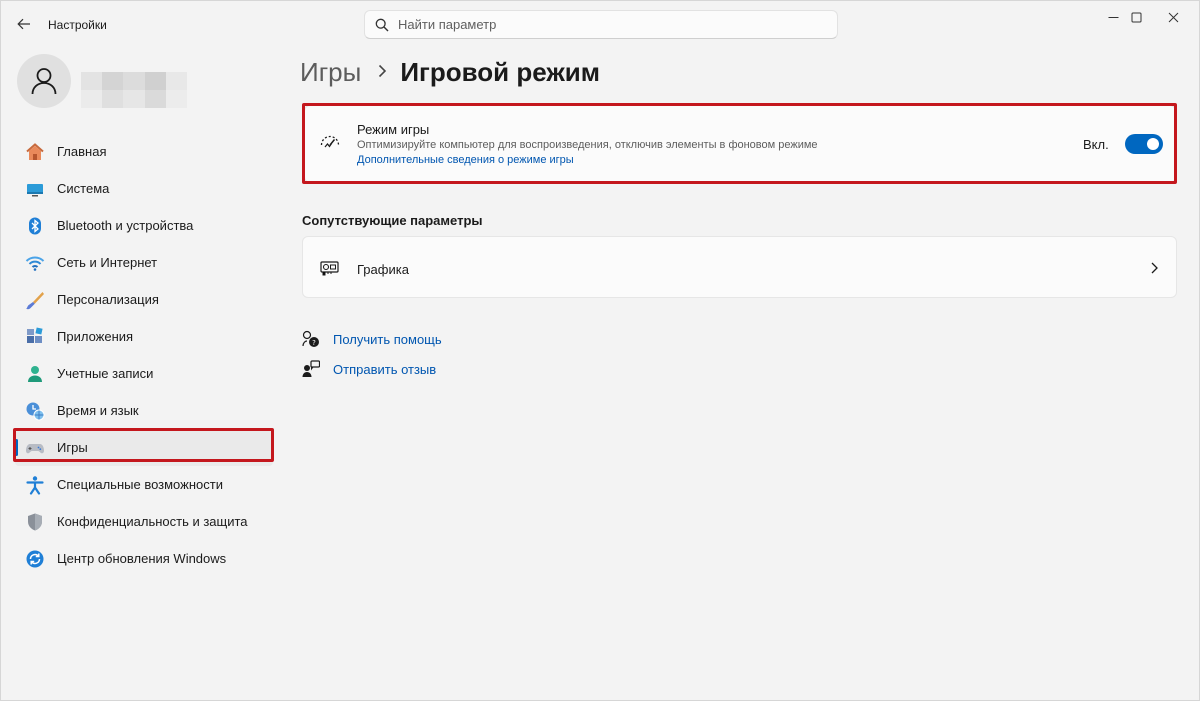 The height and width of the screenshot is (701, 1200). Describe the element at coordinates (35, 485) in the screenshot. I see `accessibility-icon` at that location.